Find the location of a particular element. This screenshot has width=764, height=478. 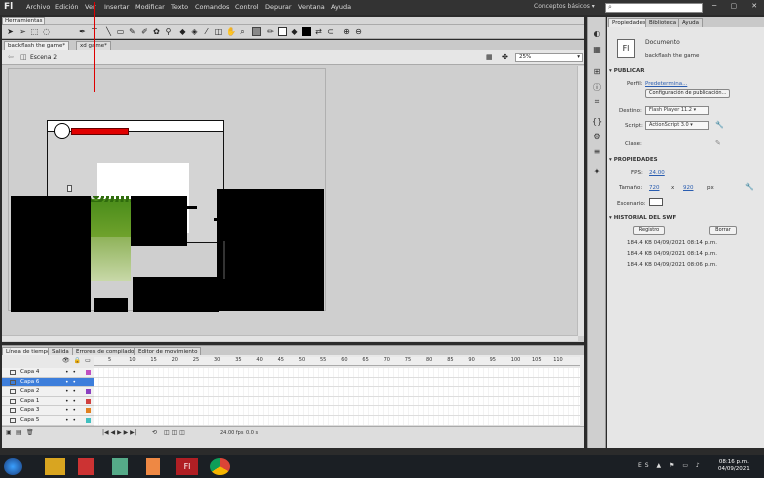

system-tray: ES ▲ ⚑ ▭ ♪ is located at coordinates (670, 465).